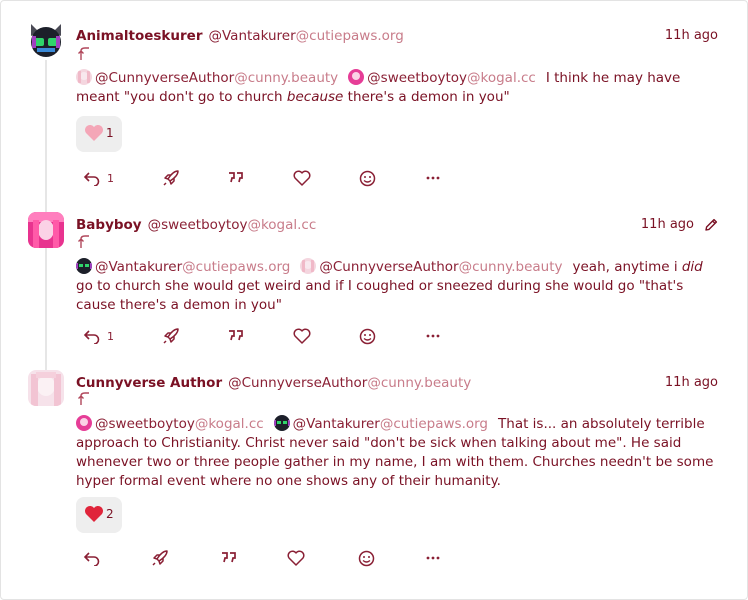  I want to click on author-name: Cunnyverse Author, so click(149, 383).